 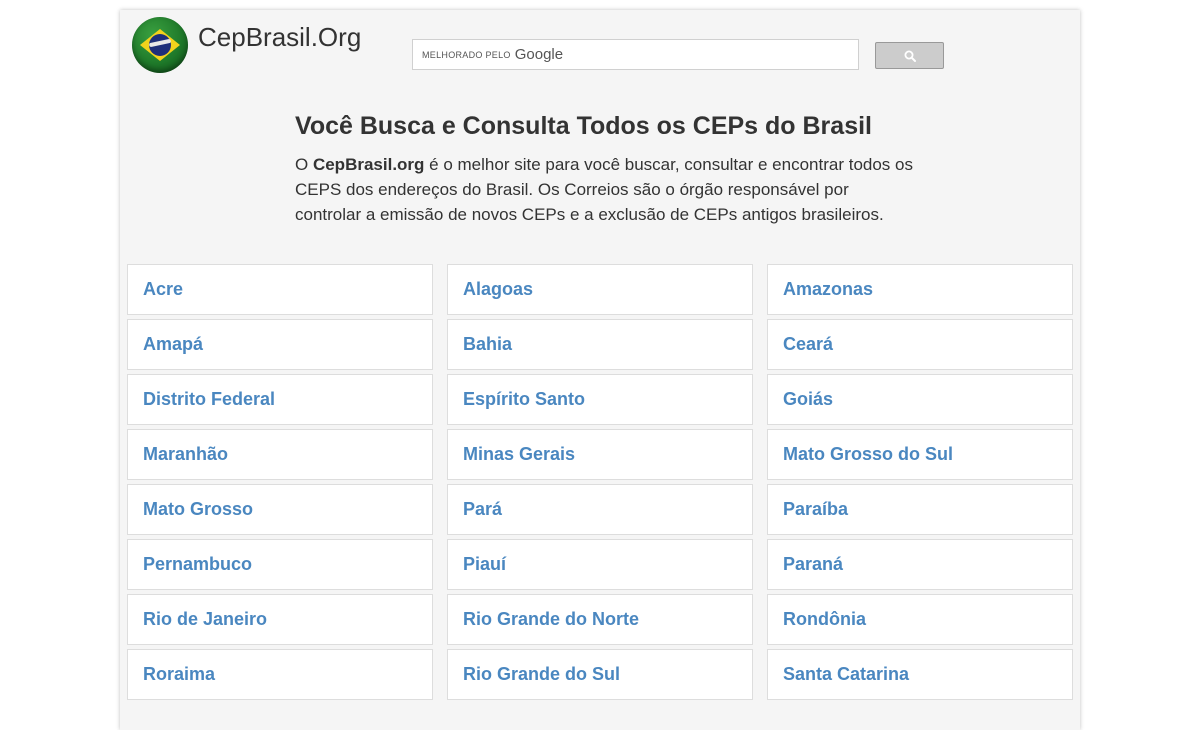 What do you see at coordinates (539, 54) in the screenshot?
I see `google-brand-label: Google` at bounding box center [539, 54].